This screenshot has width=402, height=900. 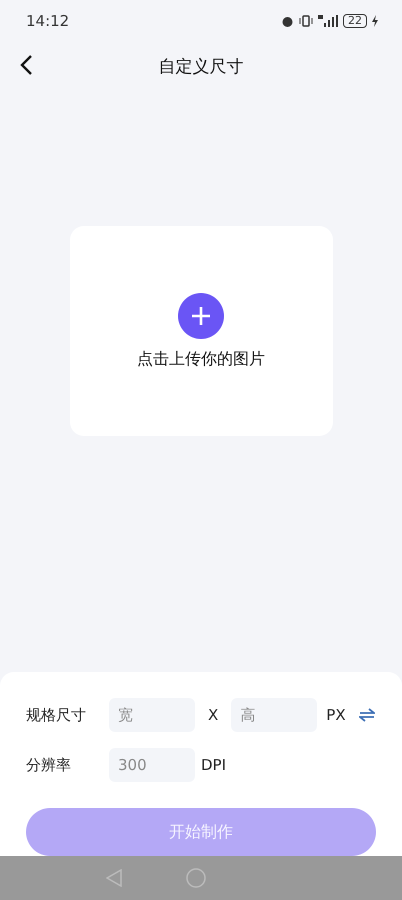 I want to click on upload-label: 点击上传你的图片, so click(x=201, y=359).